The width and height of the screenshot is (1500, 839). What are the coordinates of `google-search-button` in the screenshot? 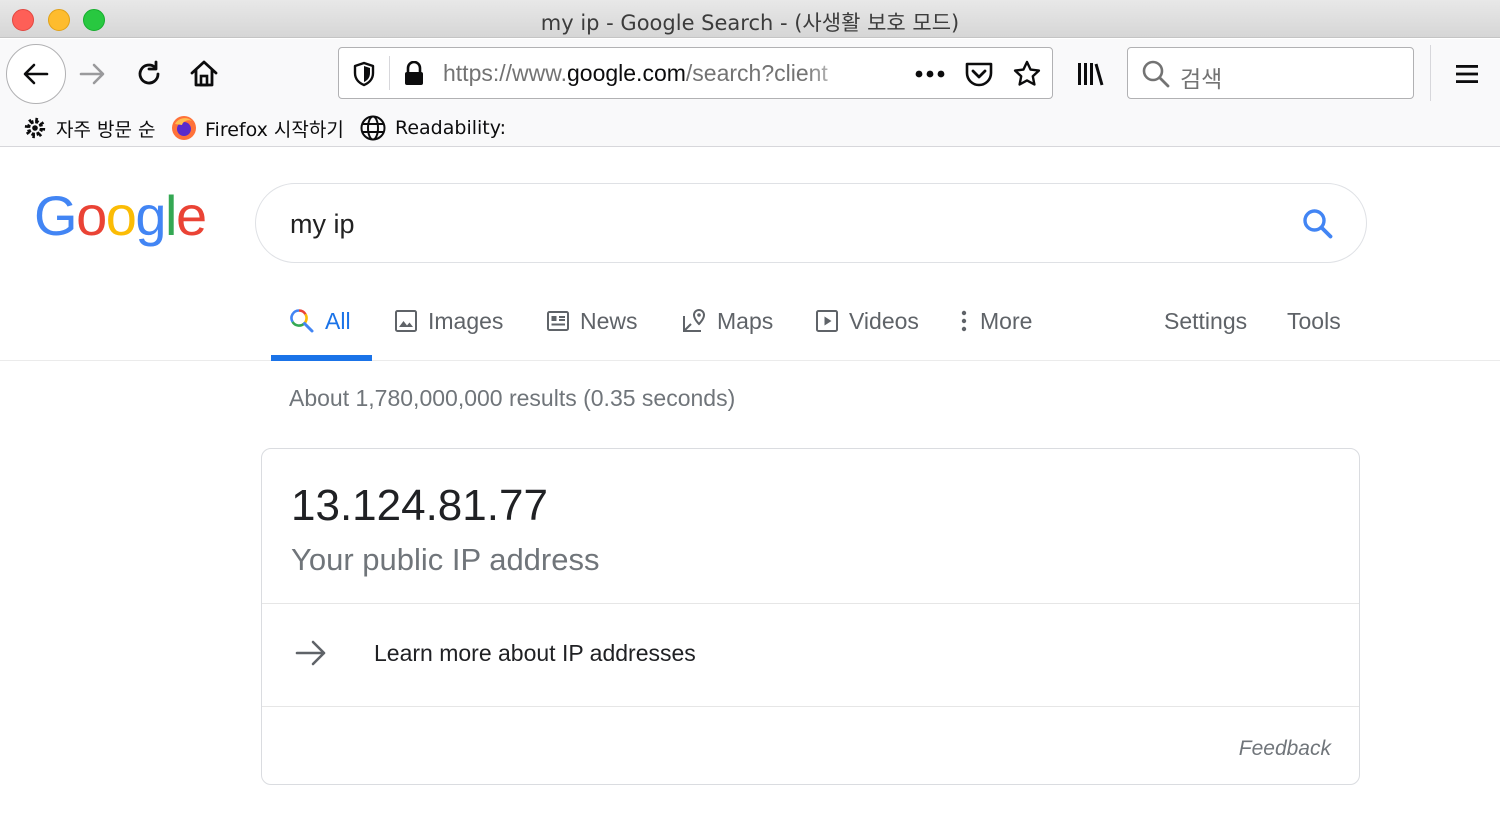 It's located at (1318, 224).